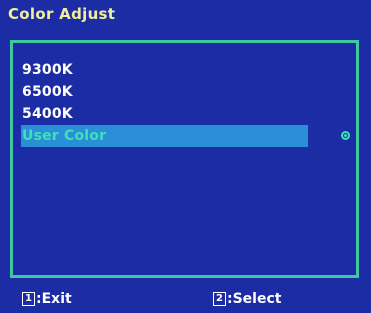 The image size is (371, 313). Describe the element at coordinates (62, 14) in the screenshot. I see `osd-title: Color Adjust` at that location.